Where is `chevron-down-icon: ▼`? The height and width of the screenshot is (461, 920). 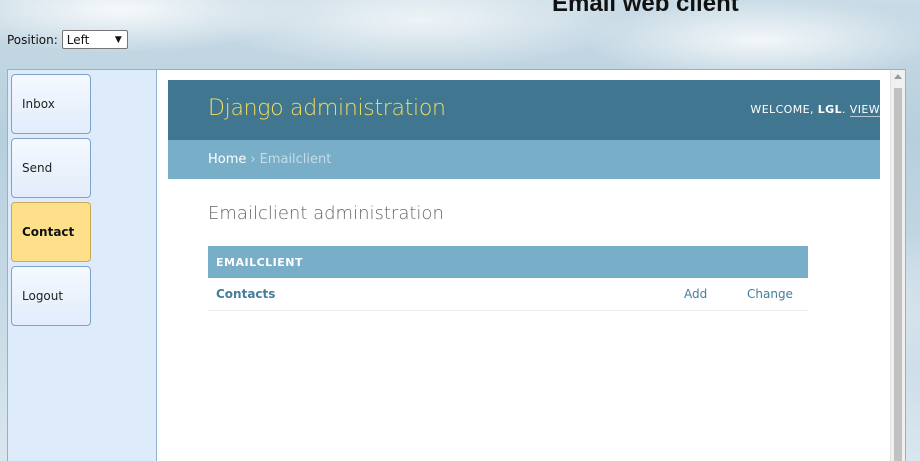
chevron-down-icon: ▼ is located at coordinates (118, 39).